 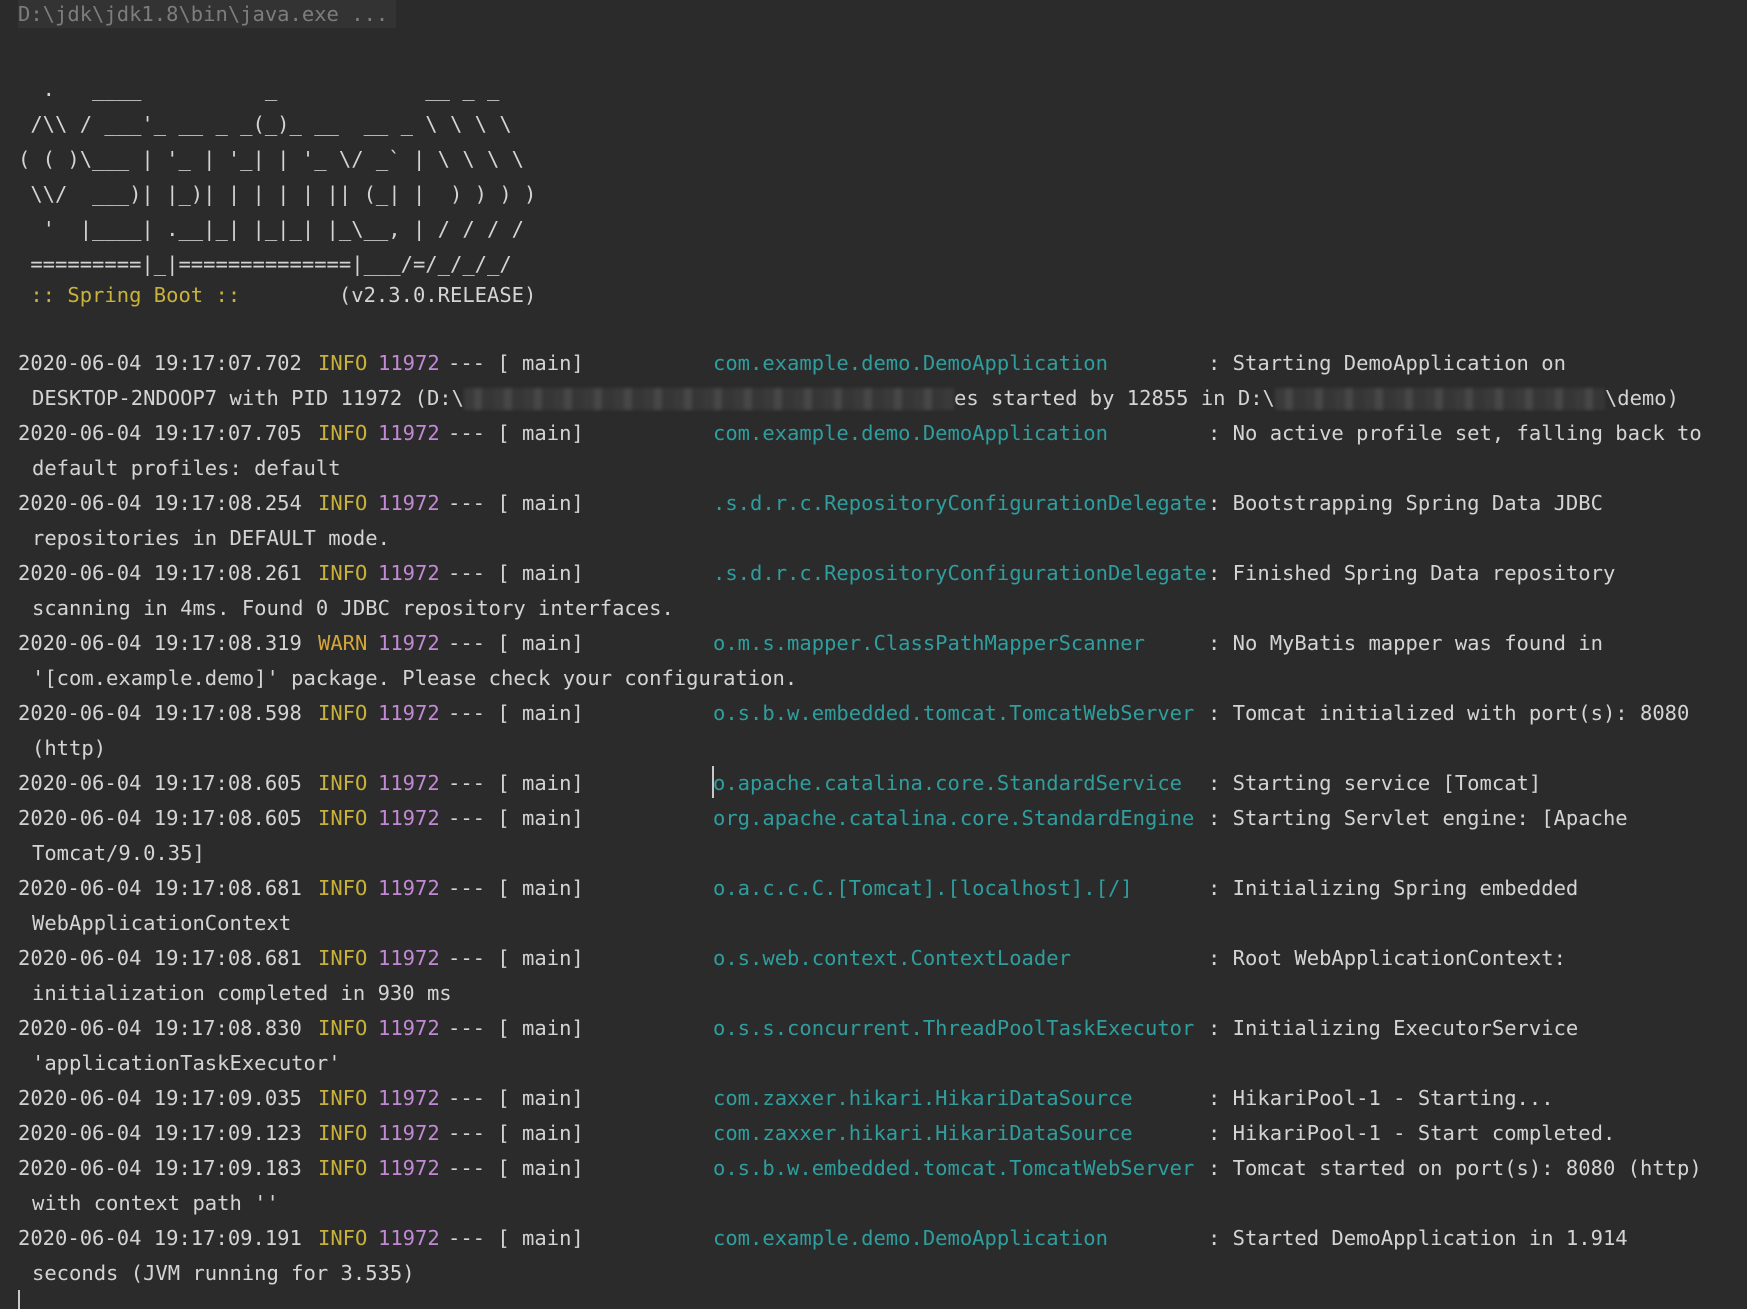 I want to click on log-message: : Finished Spring Data repository, so click(x=1412, y=573).